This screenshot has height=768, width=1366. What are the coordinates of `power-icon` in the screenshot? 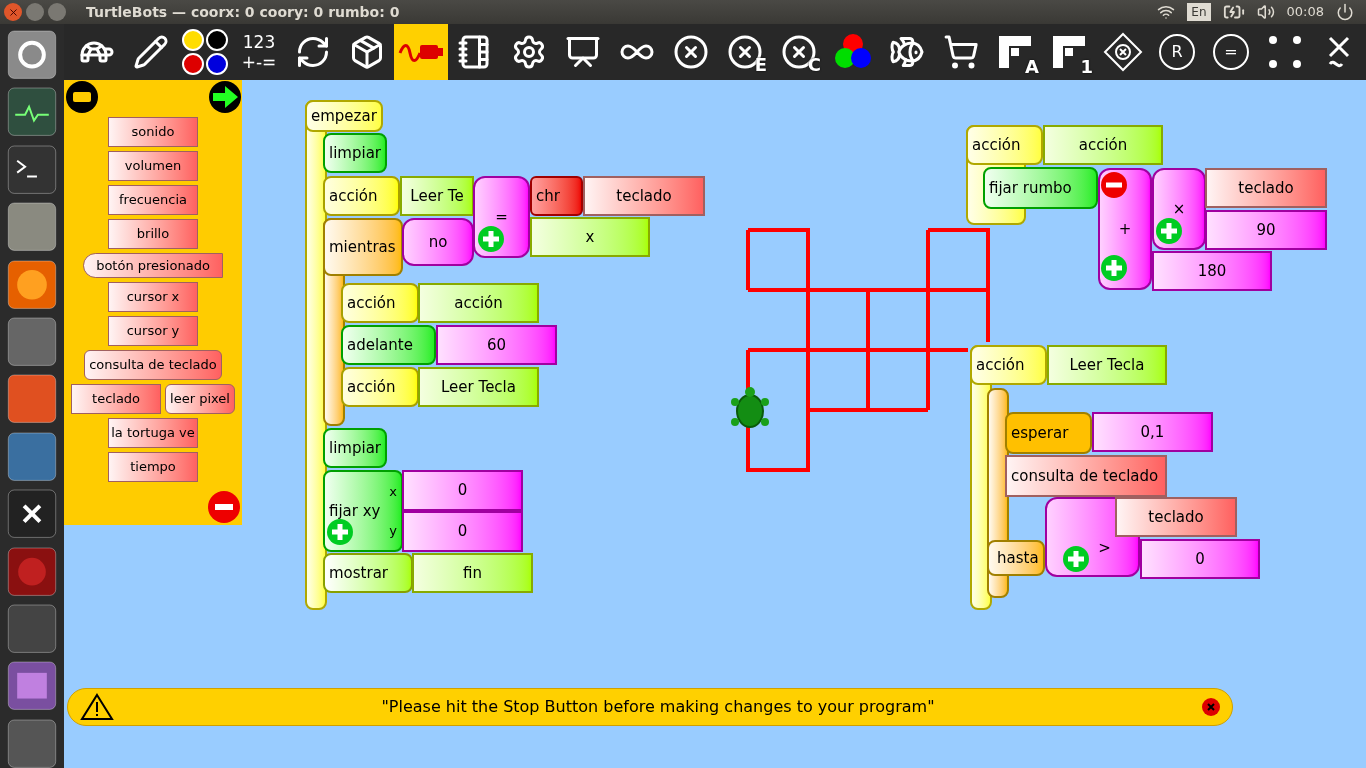 It's located at (1345, 12).